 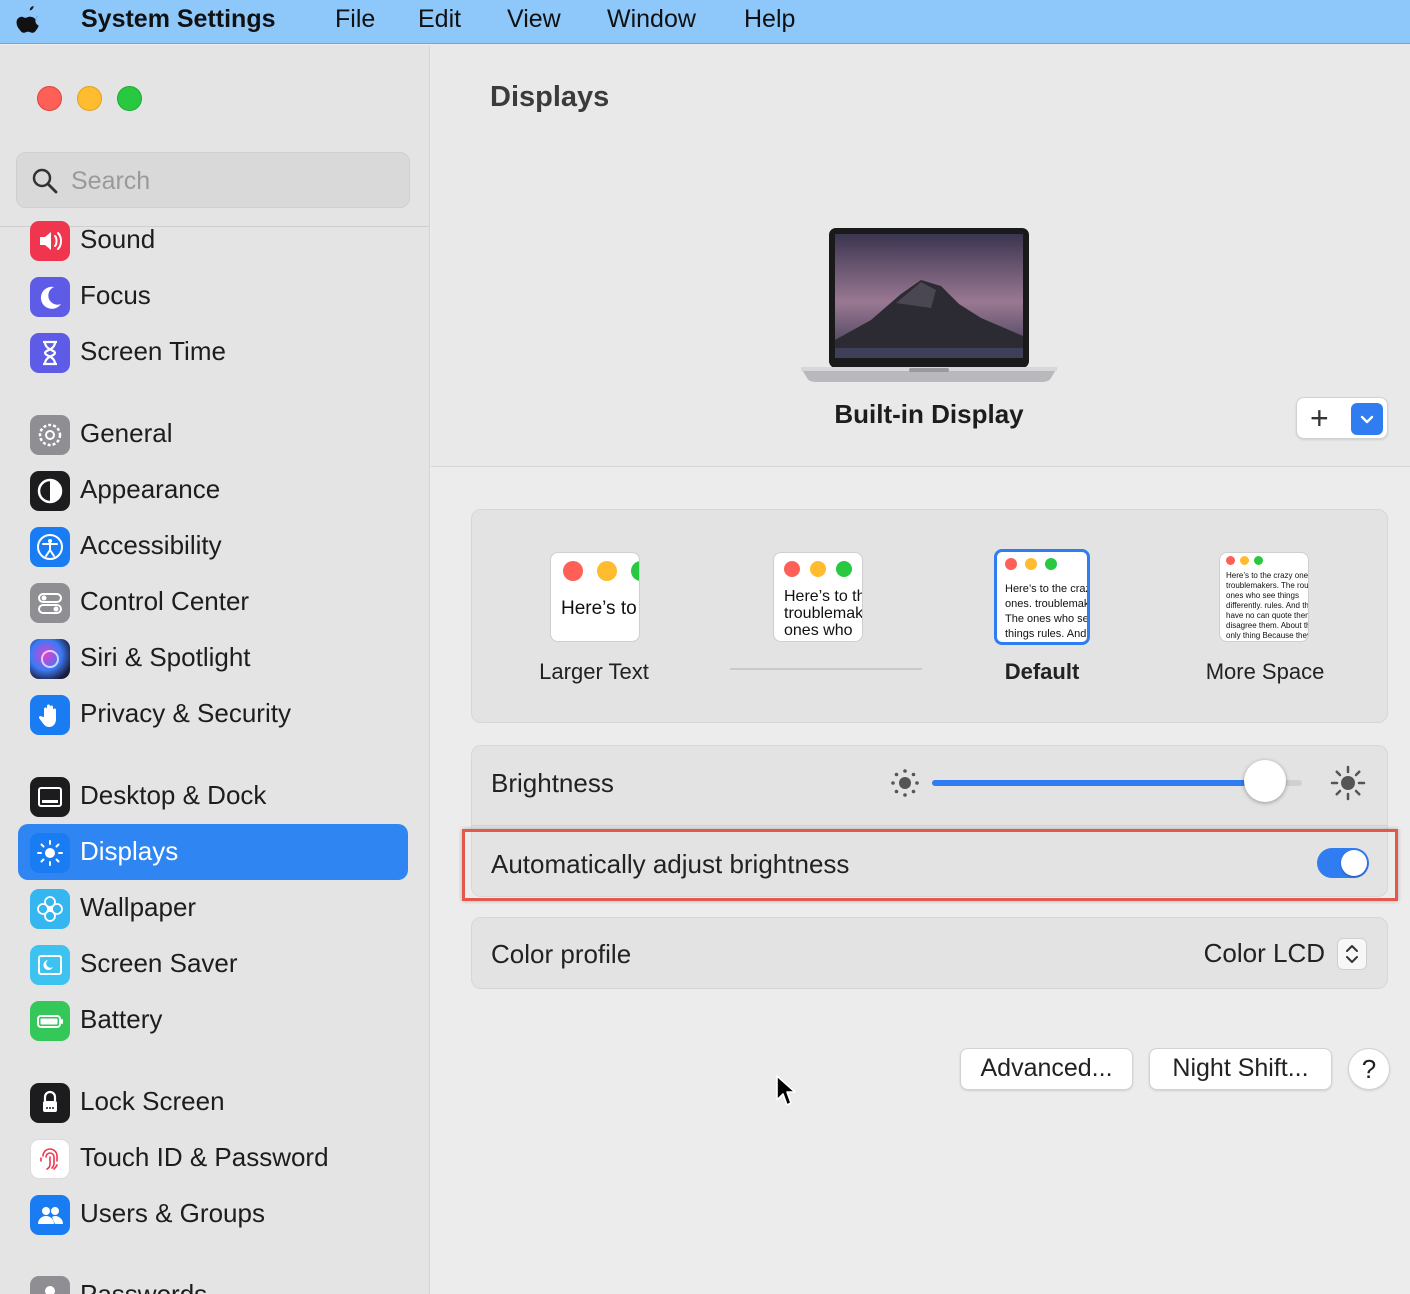 What do you see at coordinates (165, 601) in the screenshot?
I see `sidebar-item-label: Control Center` at bounding box center [165, 601].